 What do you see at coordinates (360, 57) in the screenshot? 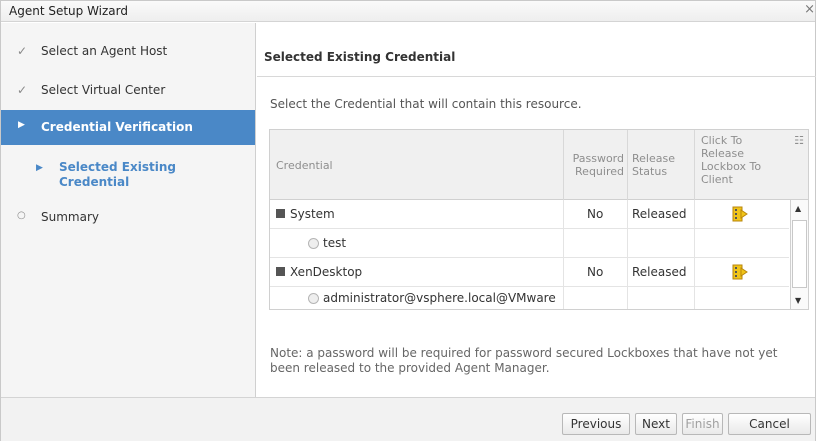
I see `panel-title: Selected Existing Credential` at bounding box center [360, 57].